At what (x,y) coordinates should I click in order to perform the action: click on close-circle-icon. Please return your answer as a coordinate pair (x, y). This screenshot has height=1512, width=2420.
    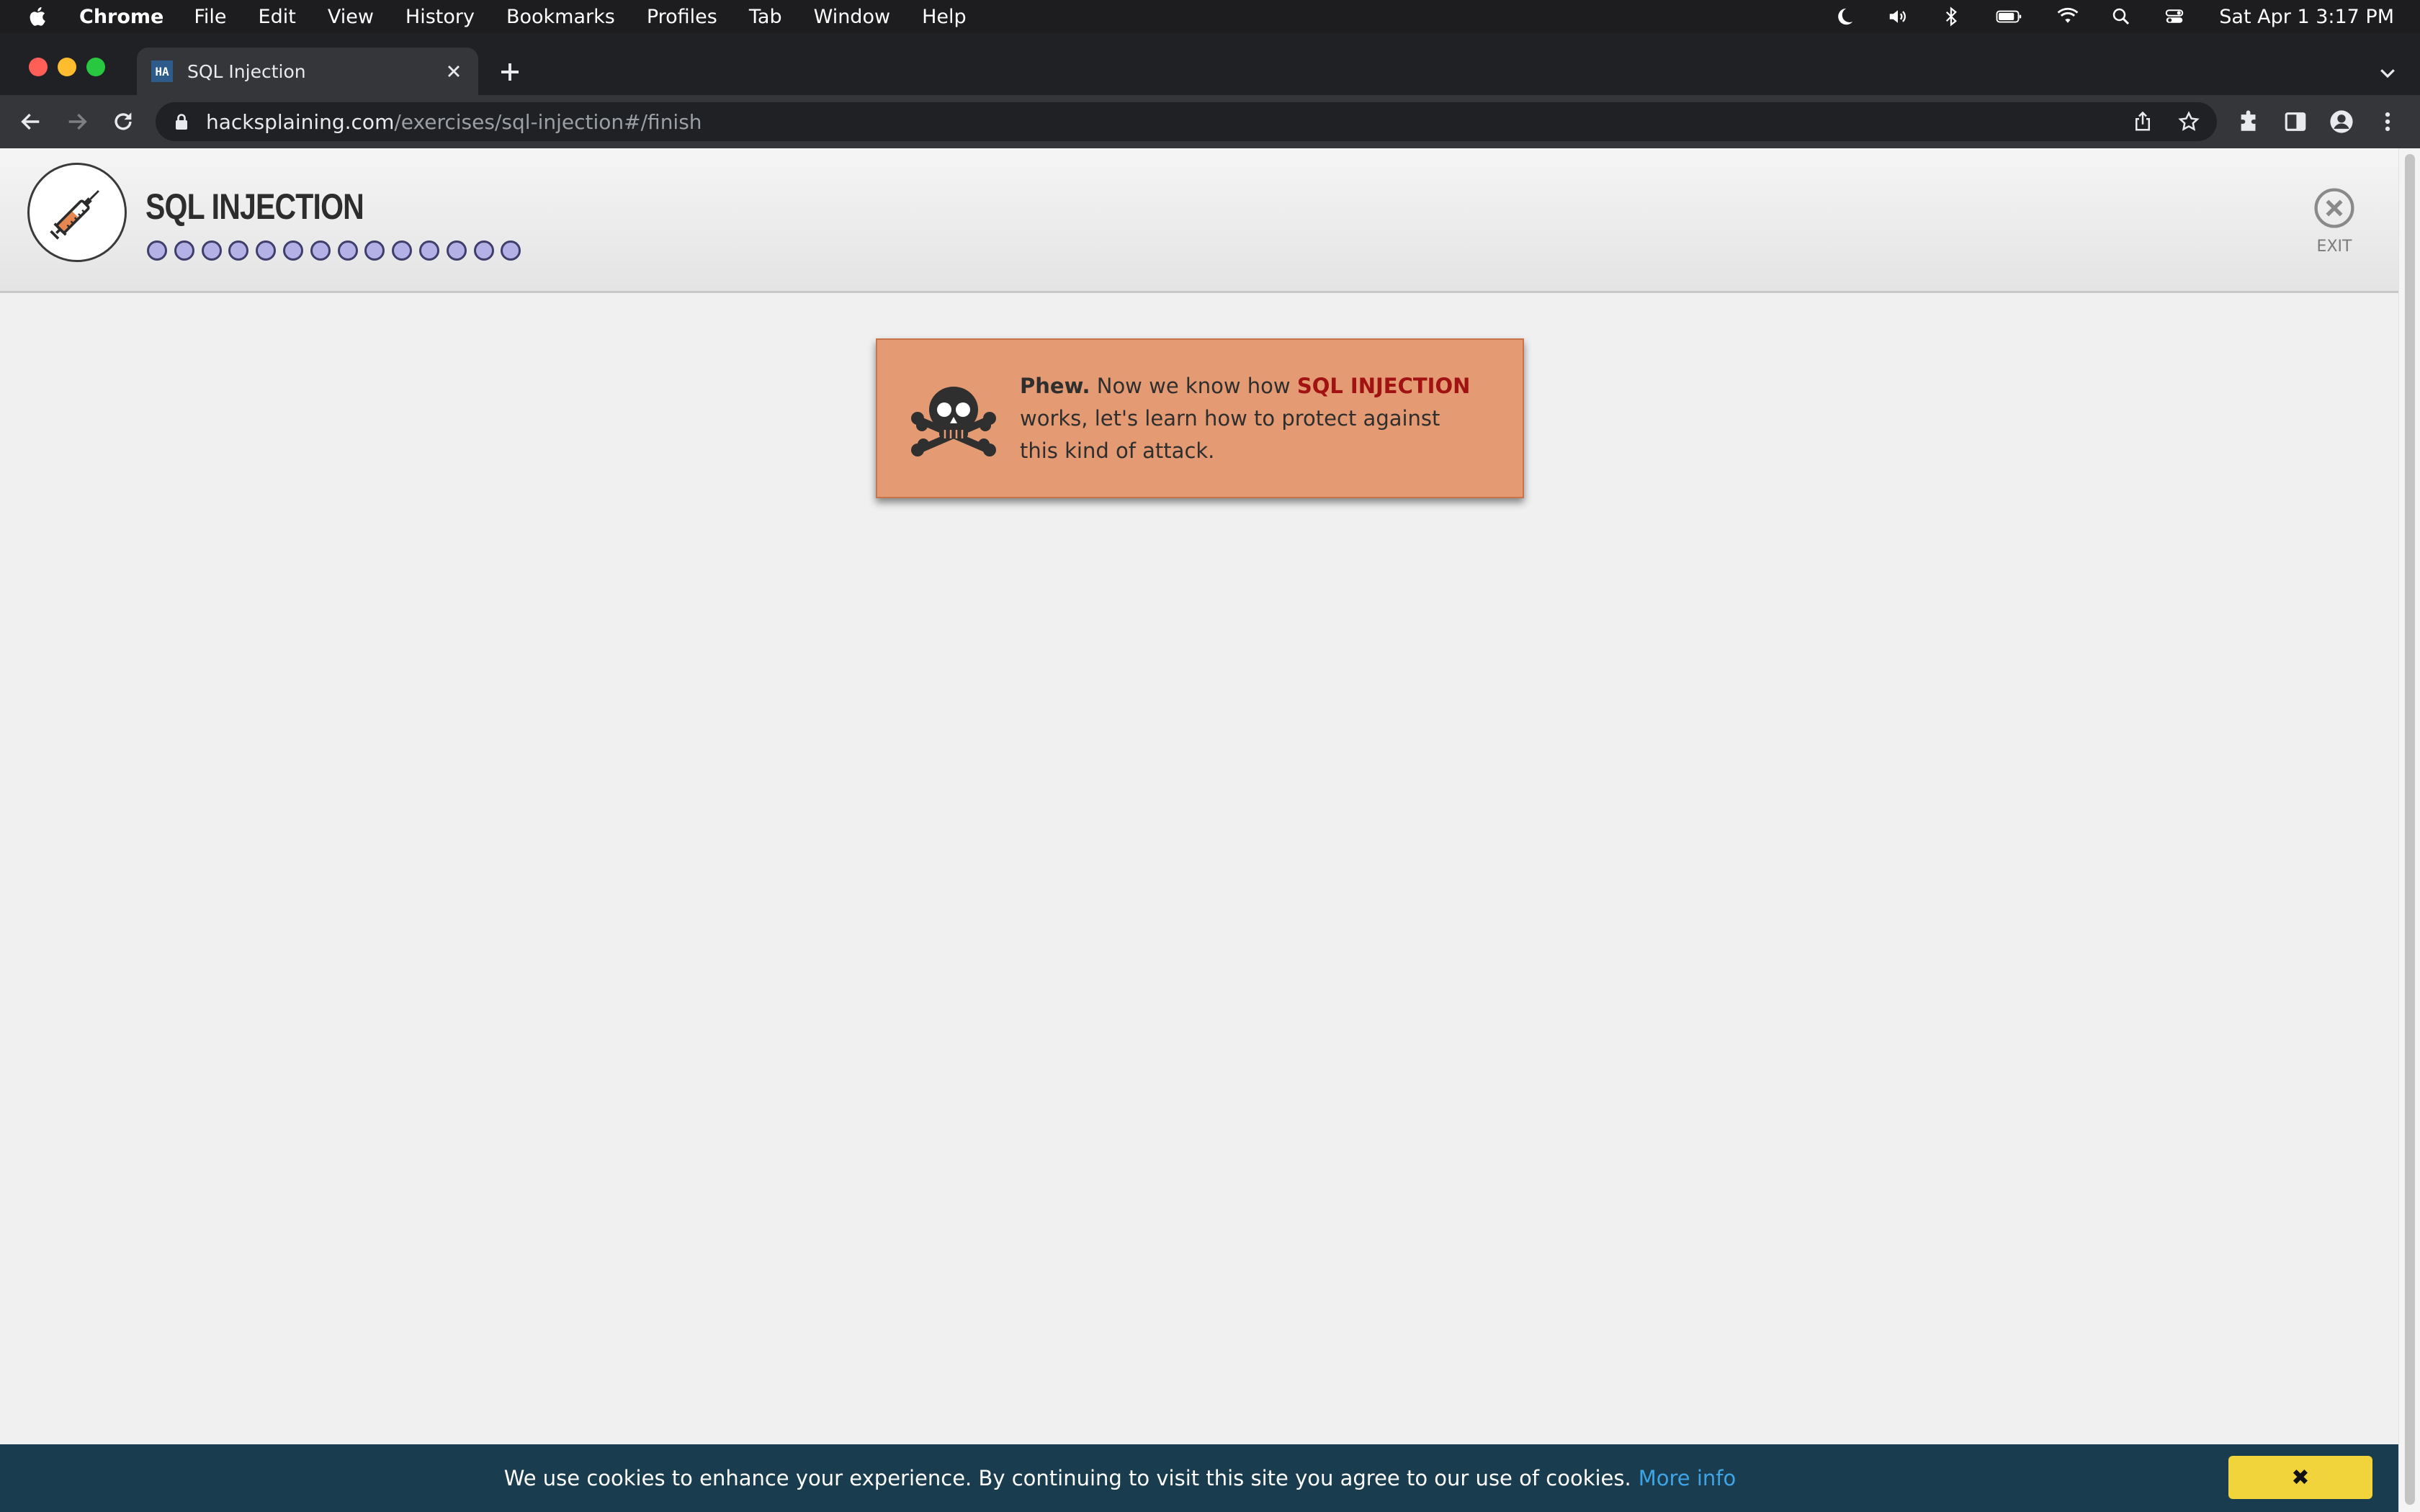
    Looking at the image, I should click on (2334, 208).